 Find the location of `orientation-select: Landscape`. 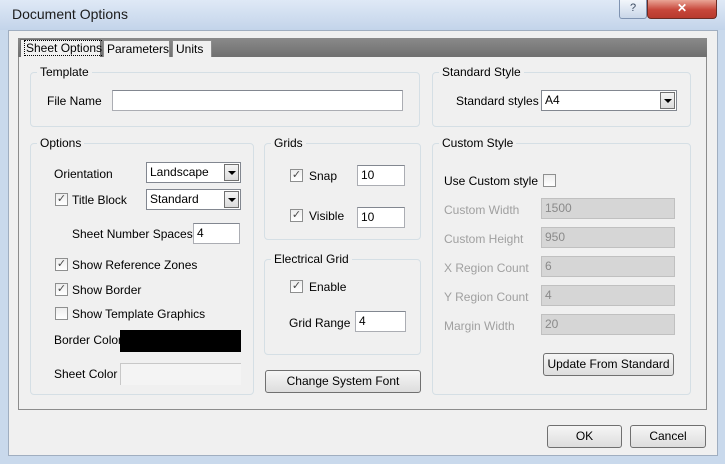

orientation-select: Landscape is located at coordinates (193, 172).